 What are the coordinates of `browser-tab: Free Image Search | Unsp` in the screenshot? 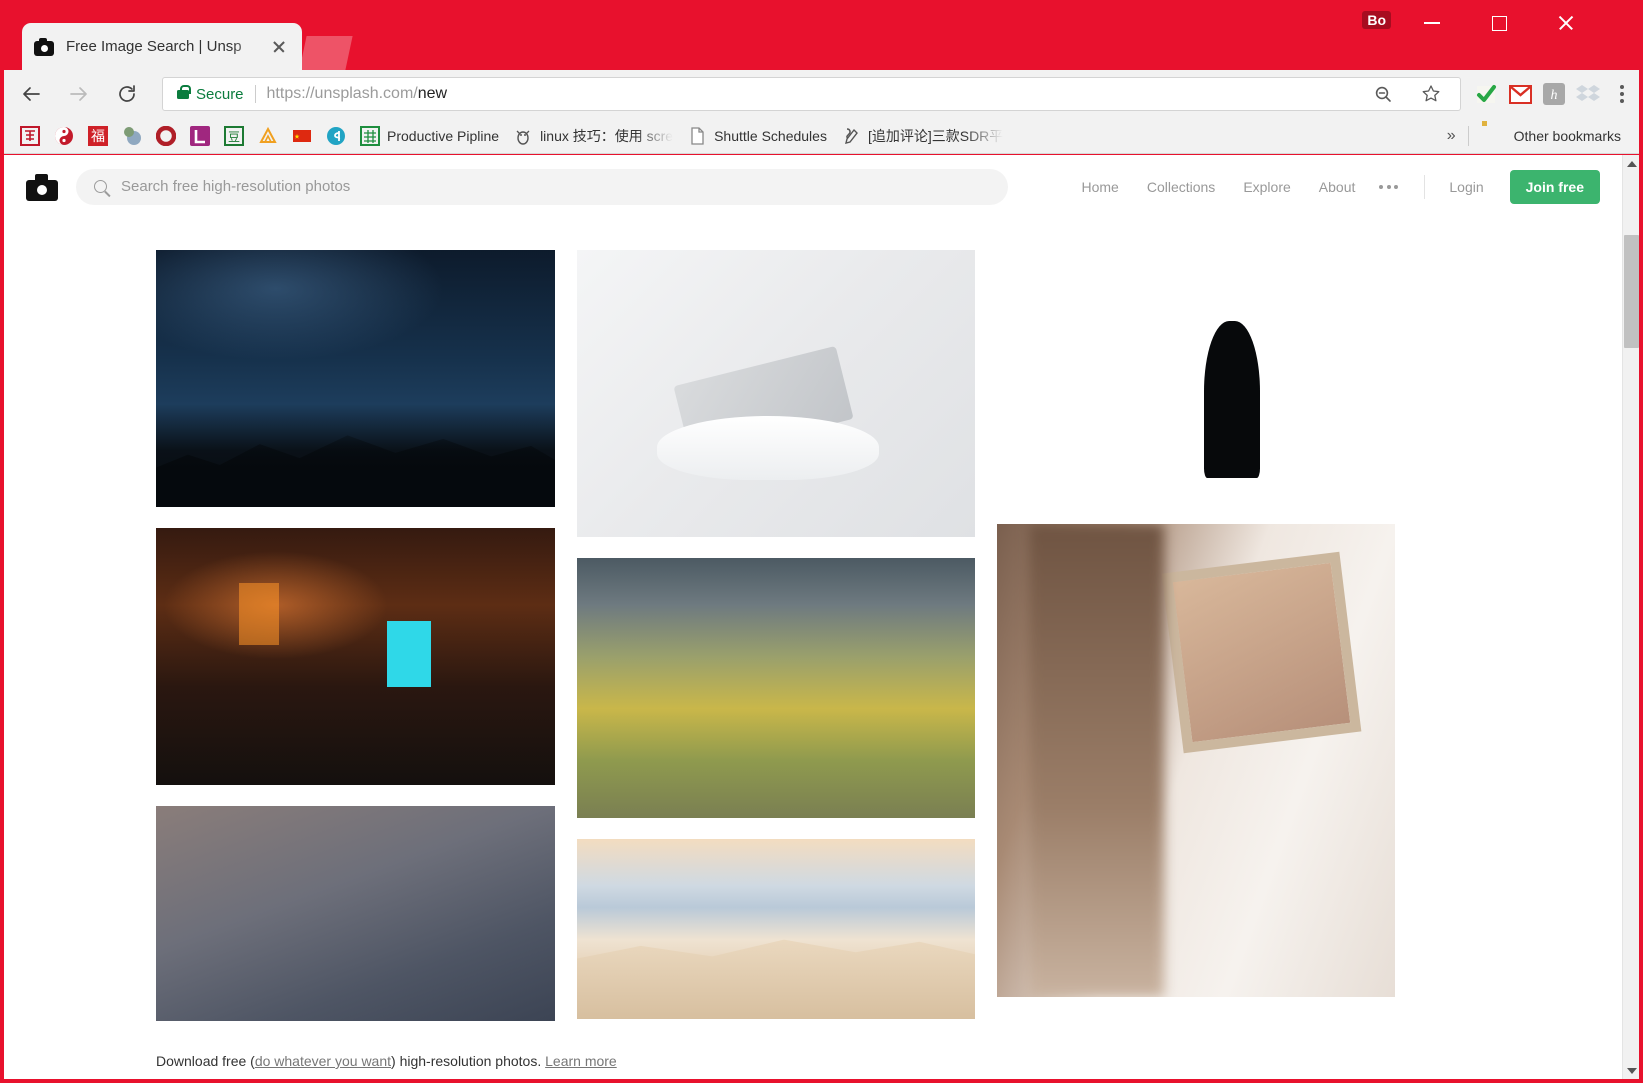 It's located at (162, 46).